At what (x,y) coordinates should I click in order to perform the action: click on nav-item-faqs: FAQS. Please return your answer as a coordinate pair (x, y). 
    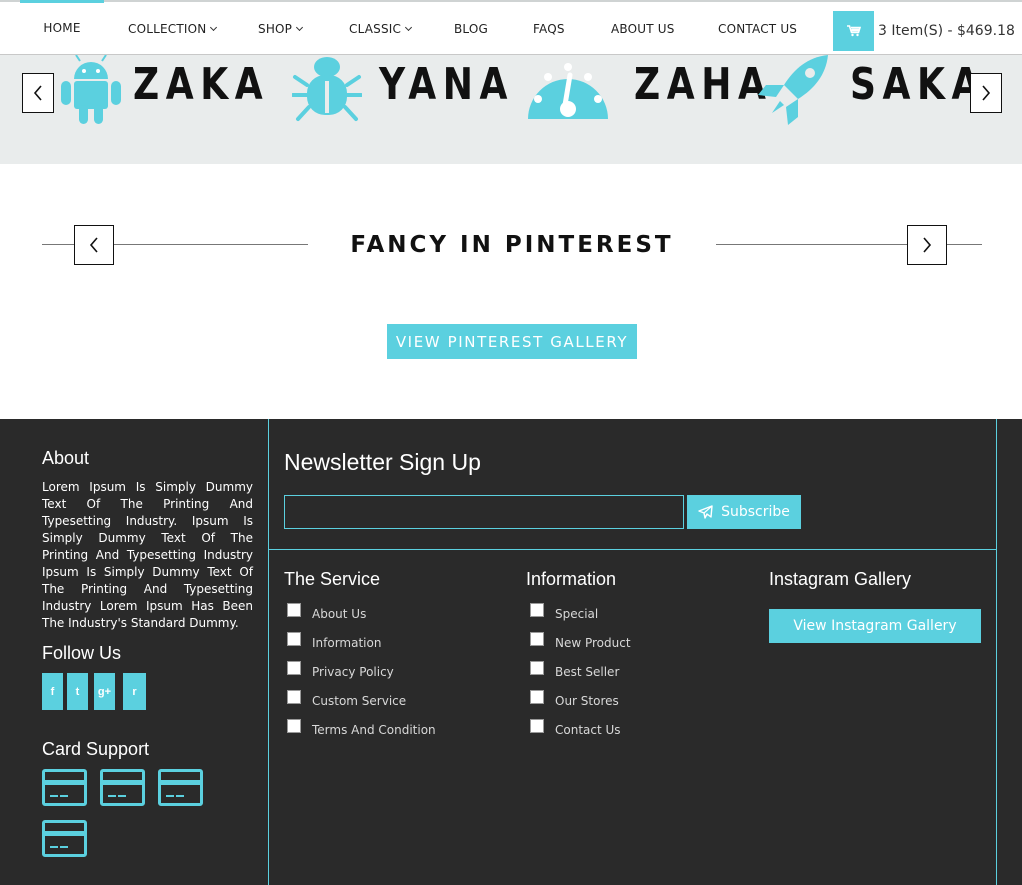
    Looking at the image, I should click on (549, 29).